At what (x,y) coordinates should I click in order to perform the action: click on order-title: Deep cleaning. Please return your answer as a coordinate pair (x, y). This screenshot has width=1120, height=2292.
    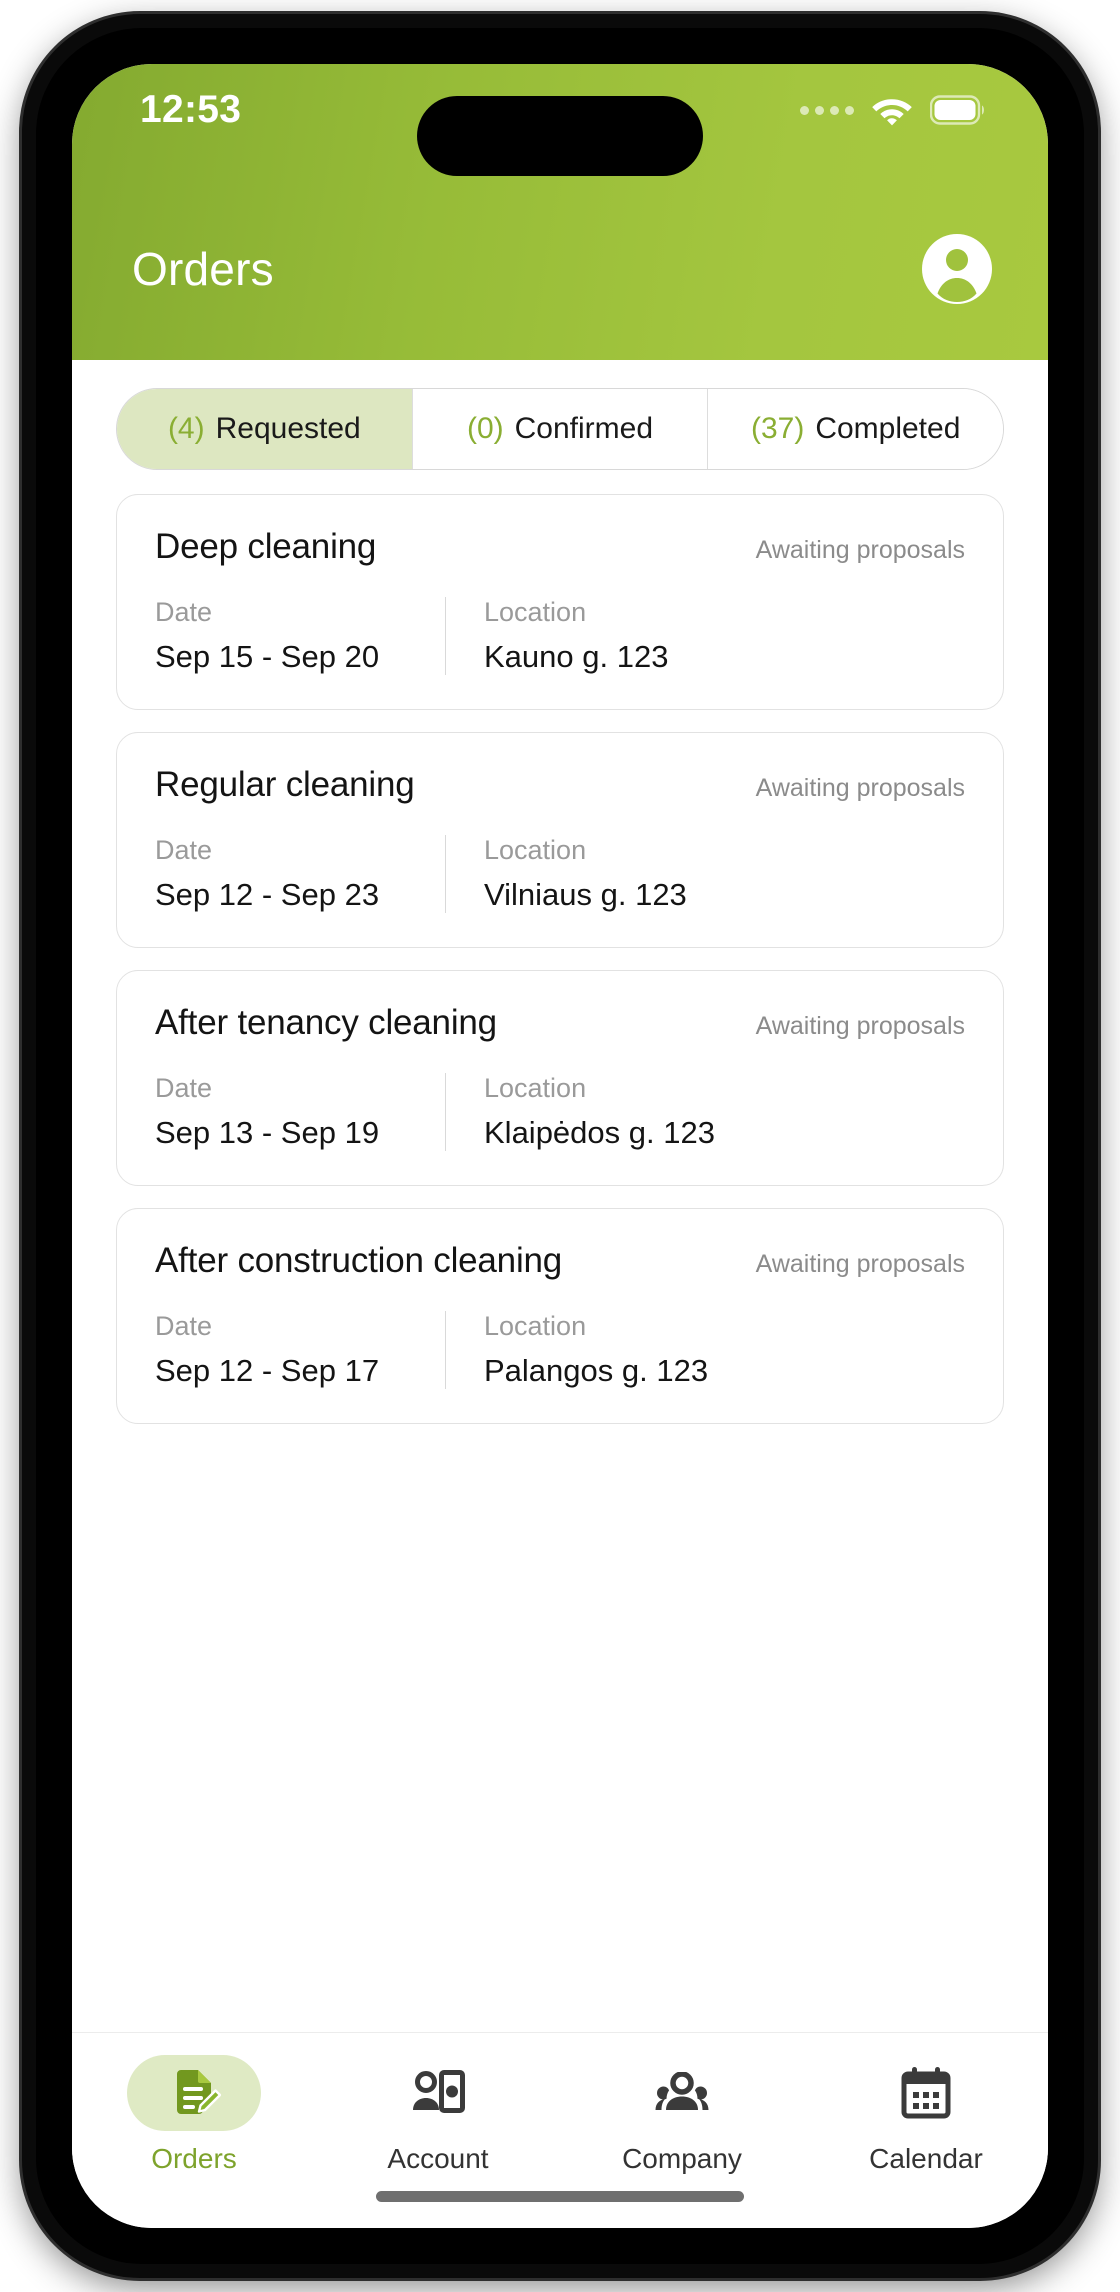
    Looking at the image, I should click on (266, 546).